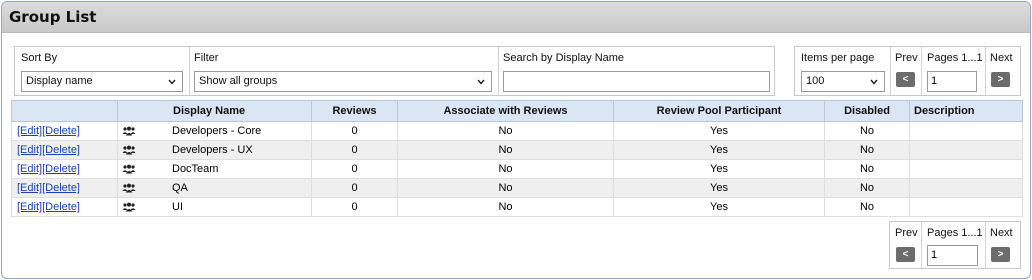  I want to click on search-input, so click(636, 81).